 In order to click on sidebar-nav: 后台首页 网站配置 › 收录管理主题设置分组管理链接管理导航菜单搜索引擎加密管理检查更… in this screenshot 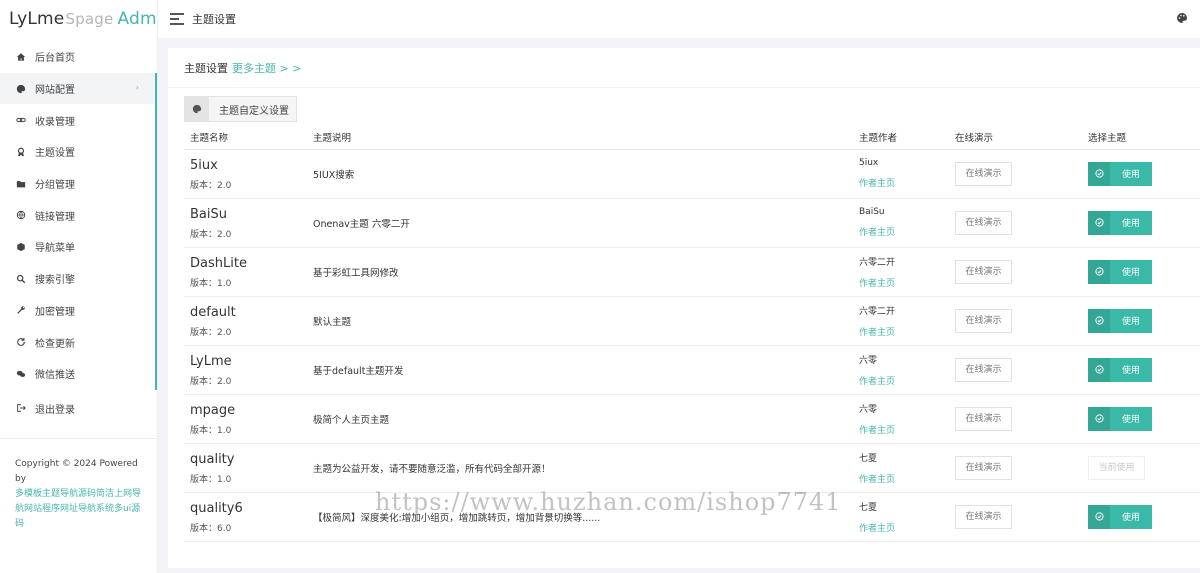, I will do `click(78, 232)`.